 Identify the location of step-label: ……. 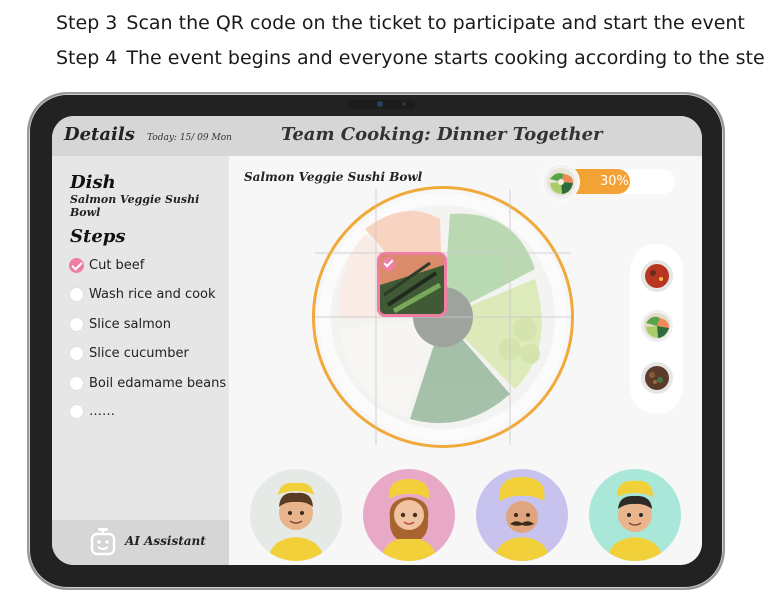
(102, 411).